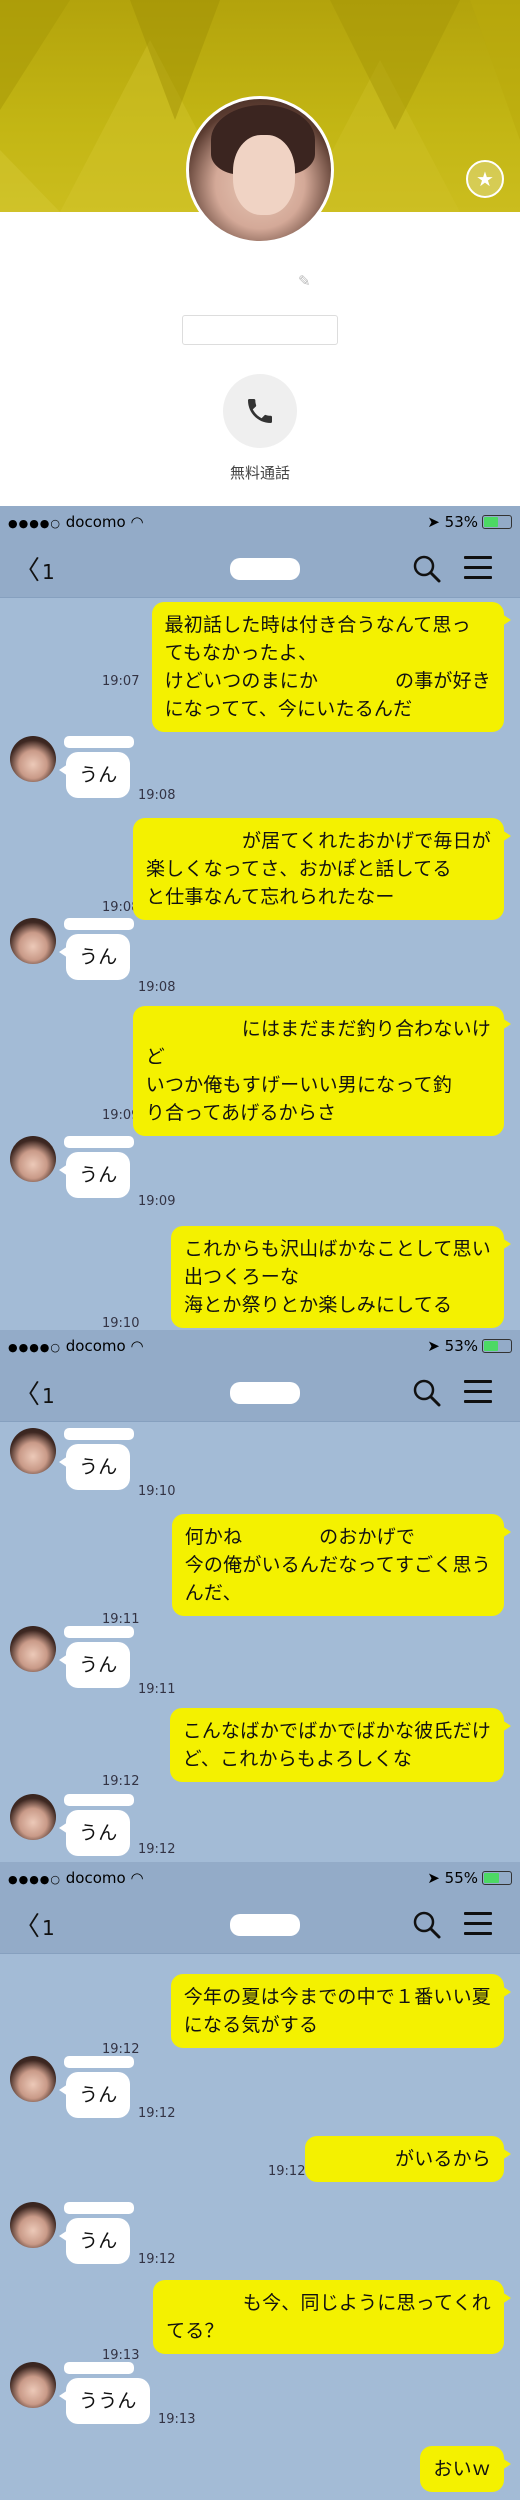  Describe the element at coordinates (104, 2401) in the screenshot. I see `received-message: ううん` at that location.